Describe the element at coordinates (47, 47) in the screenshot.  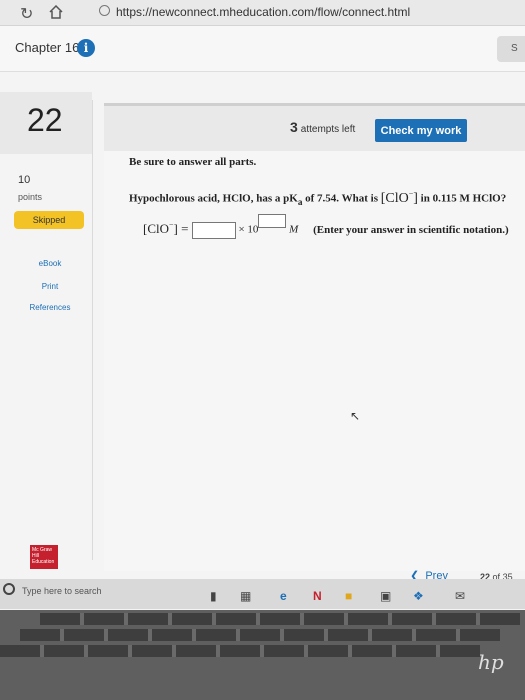
I see `chapter-title: Chapter 16` at that location.